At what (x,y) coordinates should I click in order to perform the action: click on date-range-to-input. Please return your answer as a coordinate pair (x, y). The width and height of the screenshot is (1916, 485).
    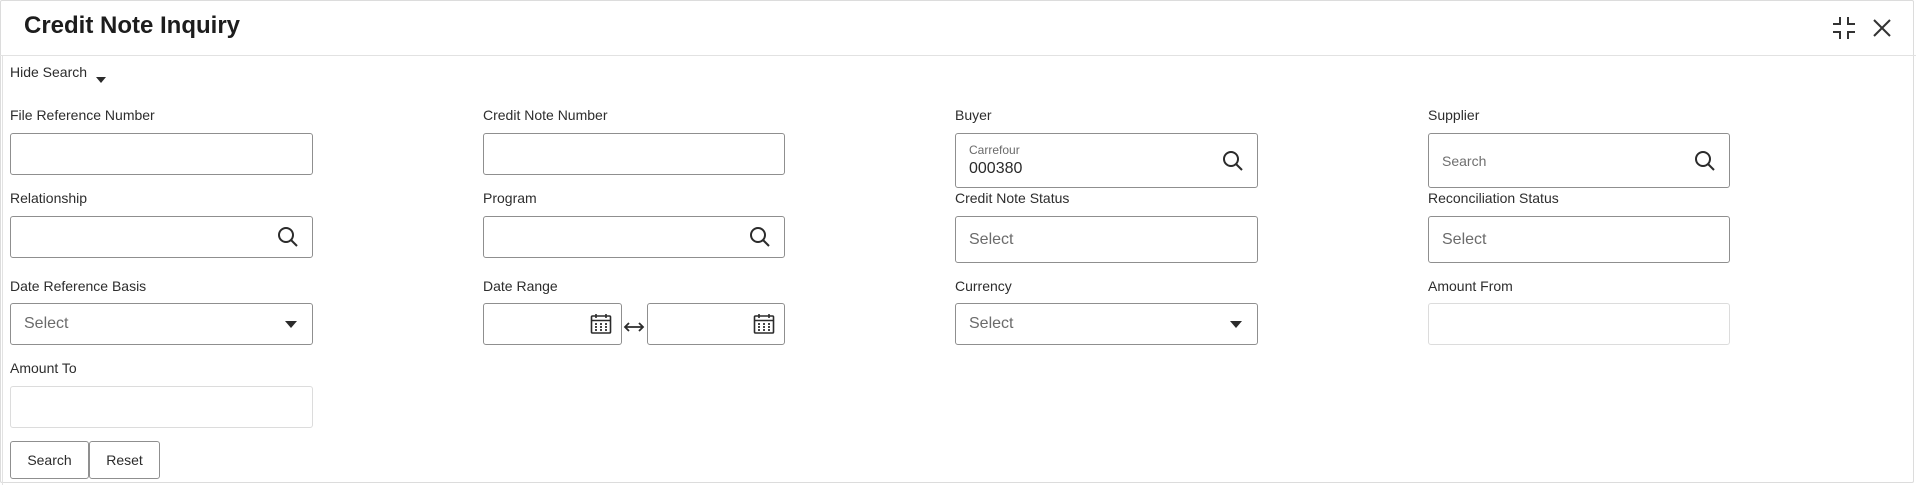
    Looking at the image, I should click on (716, 324).